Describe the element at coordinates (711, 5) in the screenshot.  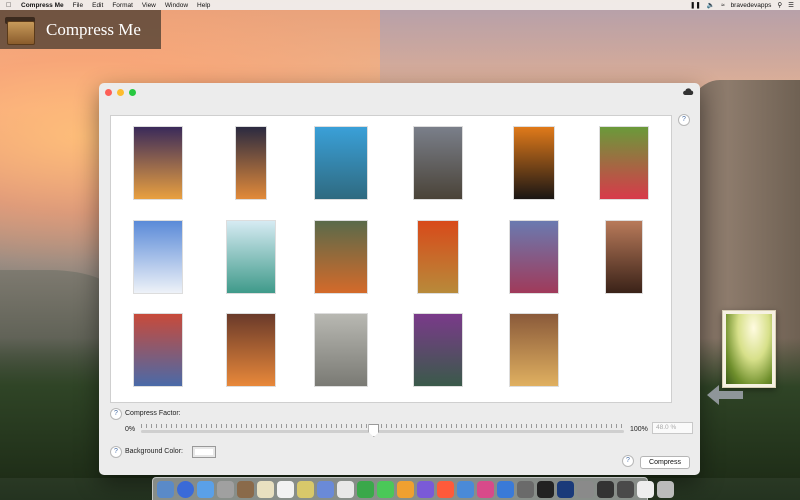
I see `volume-icon: 🔈` at that location.